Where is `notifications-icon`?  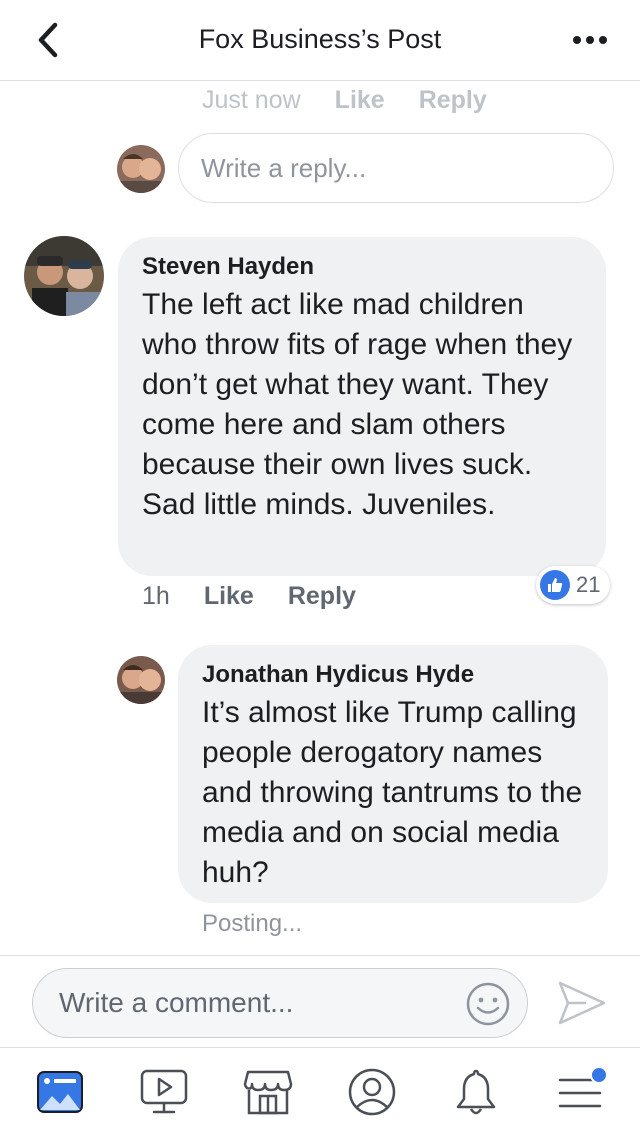 notifications-icon is located at coordinates (476, 1092).